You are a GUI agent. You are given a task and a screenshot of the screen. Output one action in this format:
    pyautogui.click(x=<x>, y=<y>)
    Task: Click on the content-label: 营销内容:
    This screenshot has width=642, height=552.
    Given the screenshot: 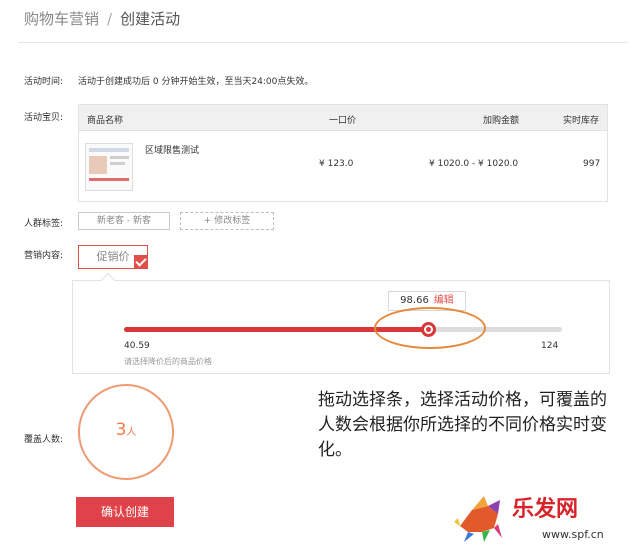 What is the action you would take?
    pyautogui.click(x=44, y=256)
    